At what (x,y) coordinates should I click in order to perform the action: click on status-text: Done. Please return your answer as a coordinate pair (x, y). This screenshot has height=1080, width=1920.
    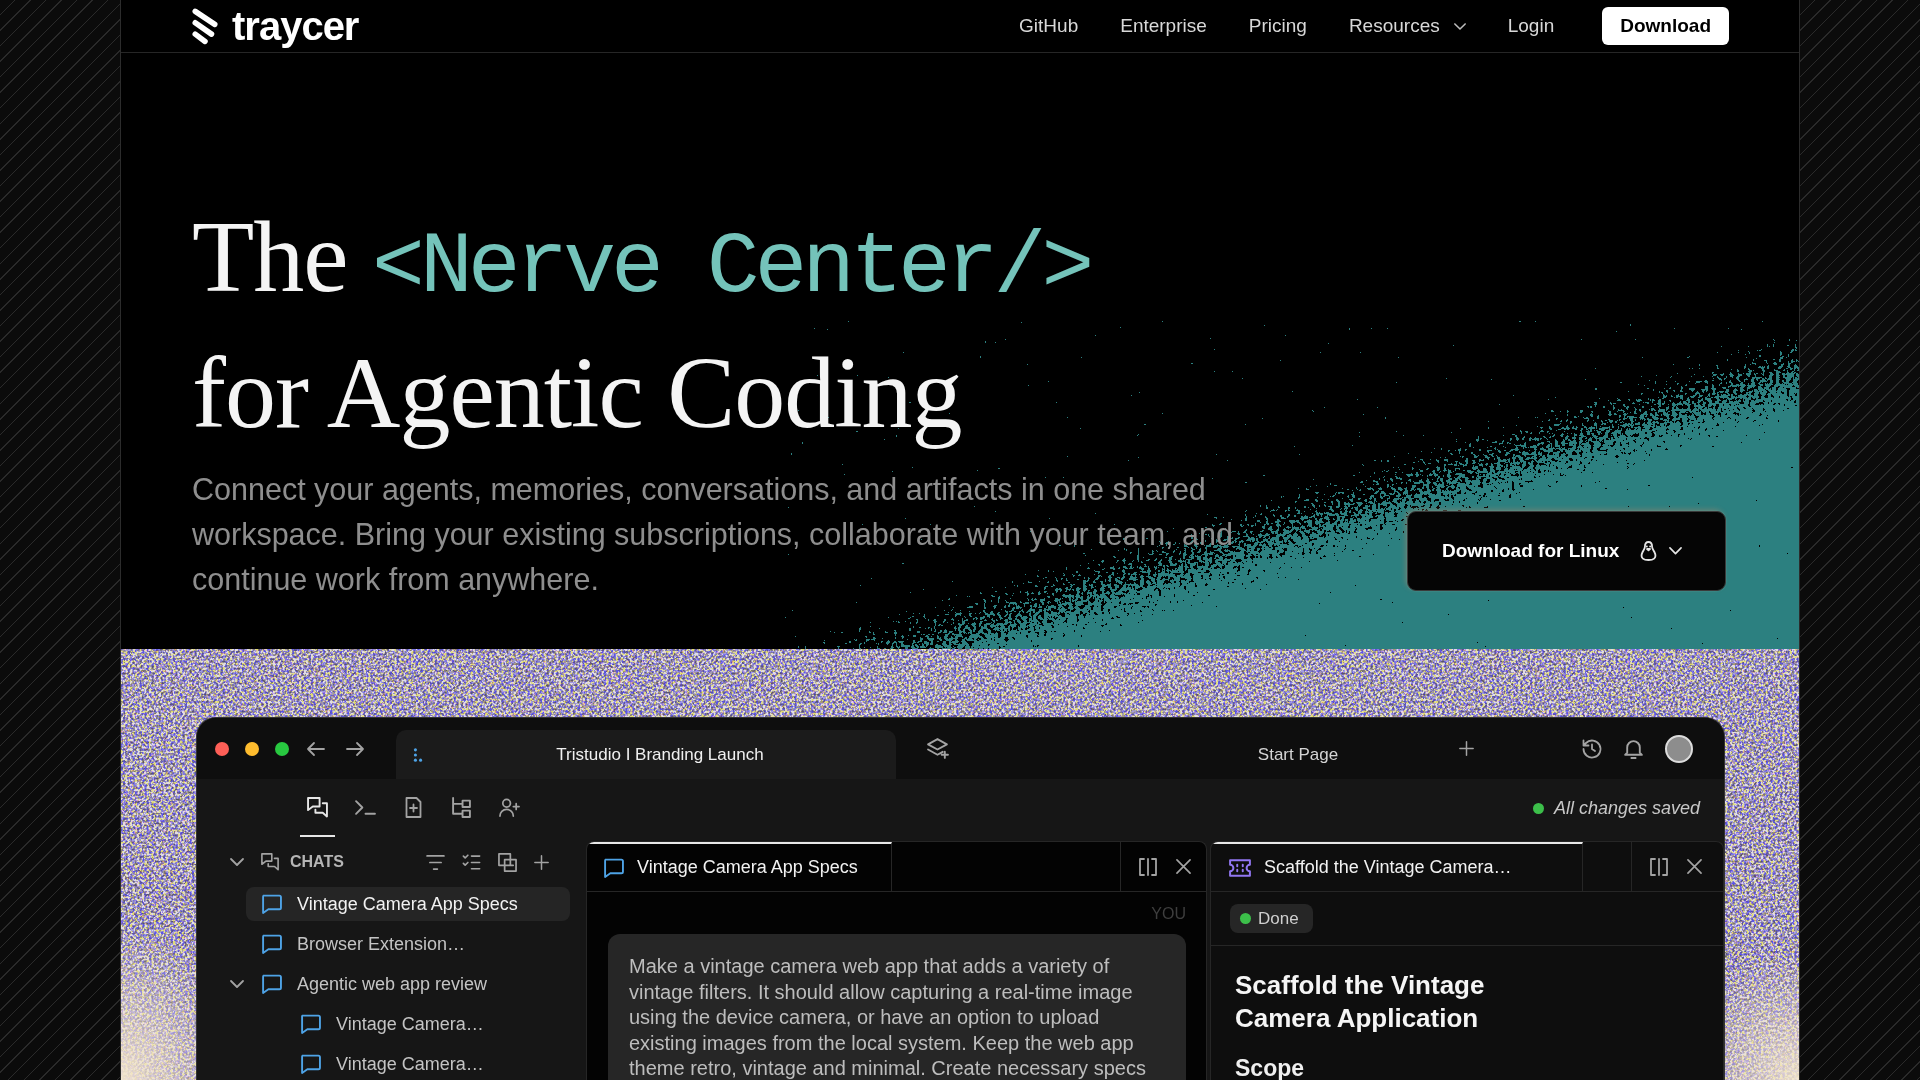
    Looking at the image, I should click on (1278, 918).